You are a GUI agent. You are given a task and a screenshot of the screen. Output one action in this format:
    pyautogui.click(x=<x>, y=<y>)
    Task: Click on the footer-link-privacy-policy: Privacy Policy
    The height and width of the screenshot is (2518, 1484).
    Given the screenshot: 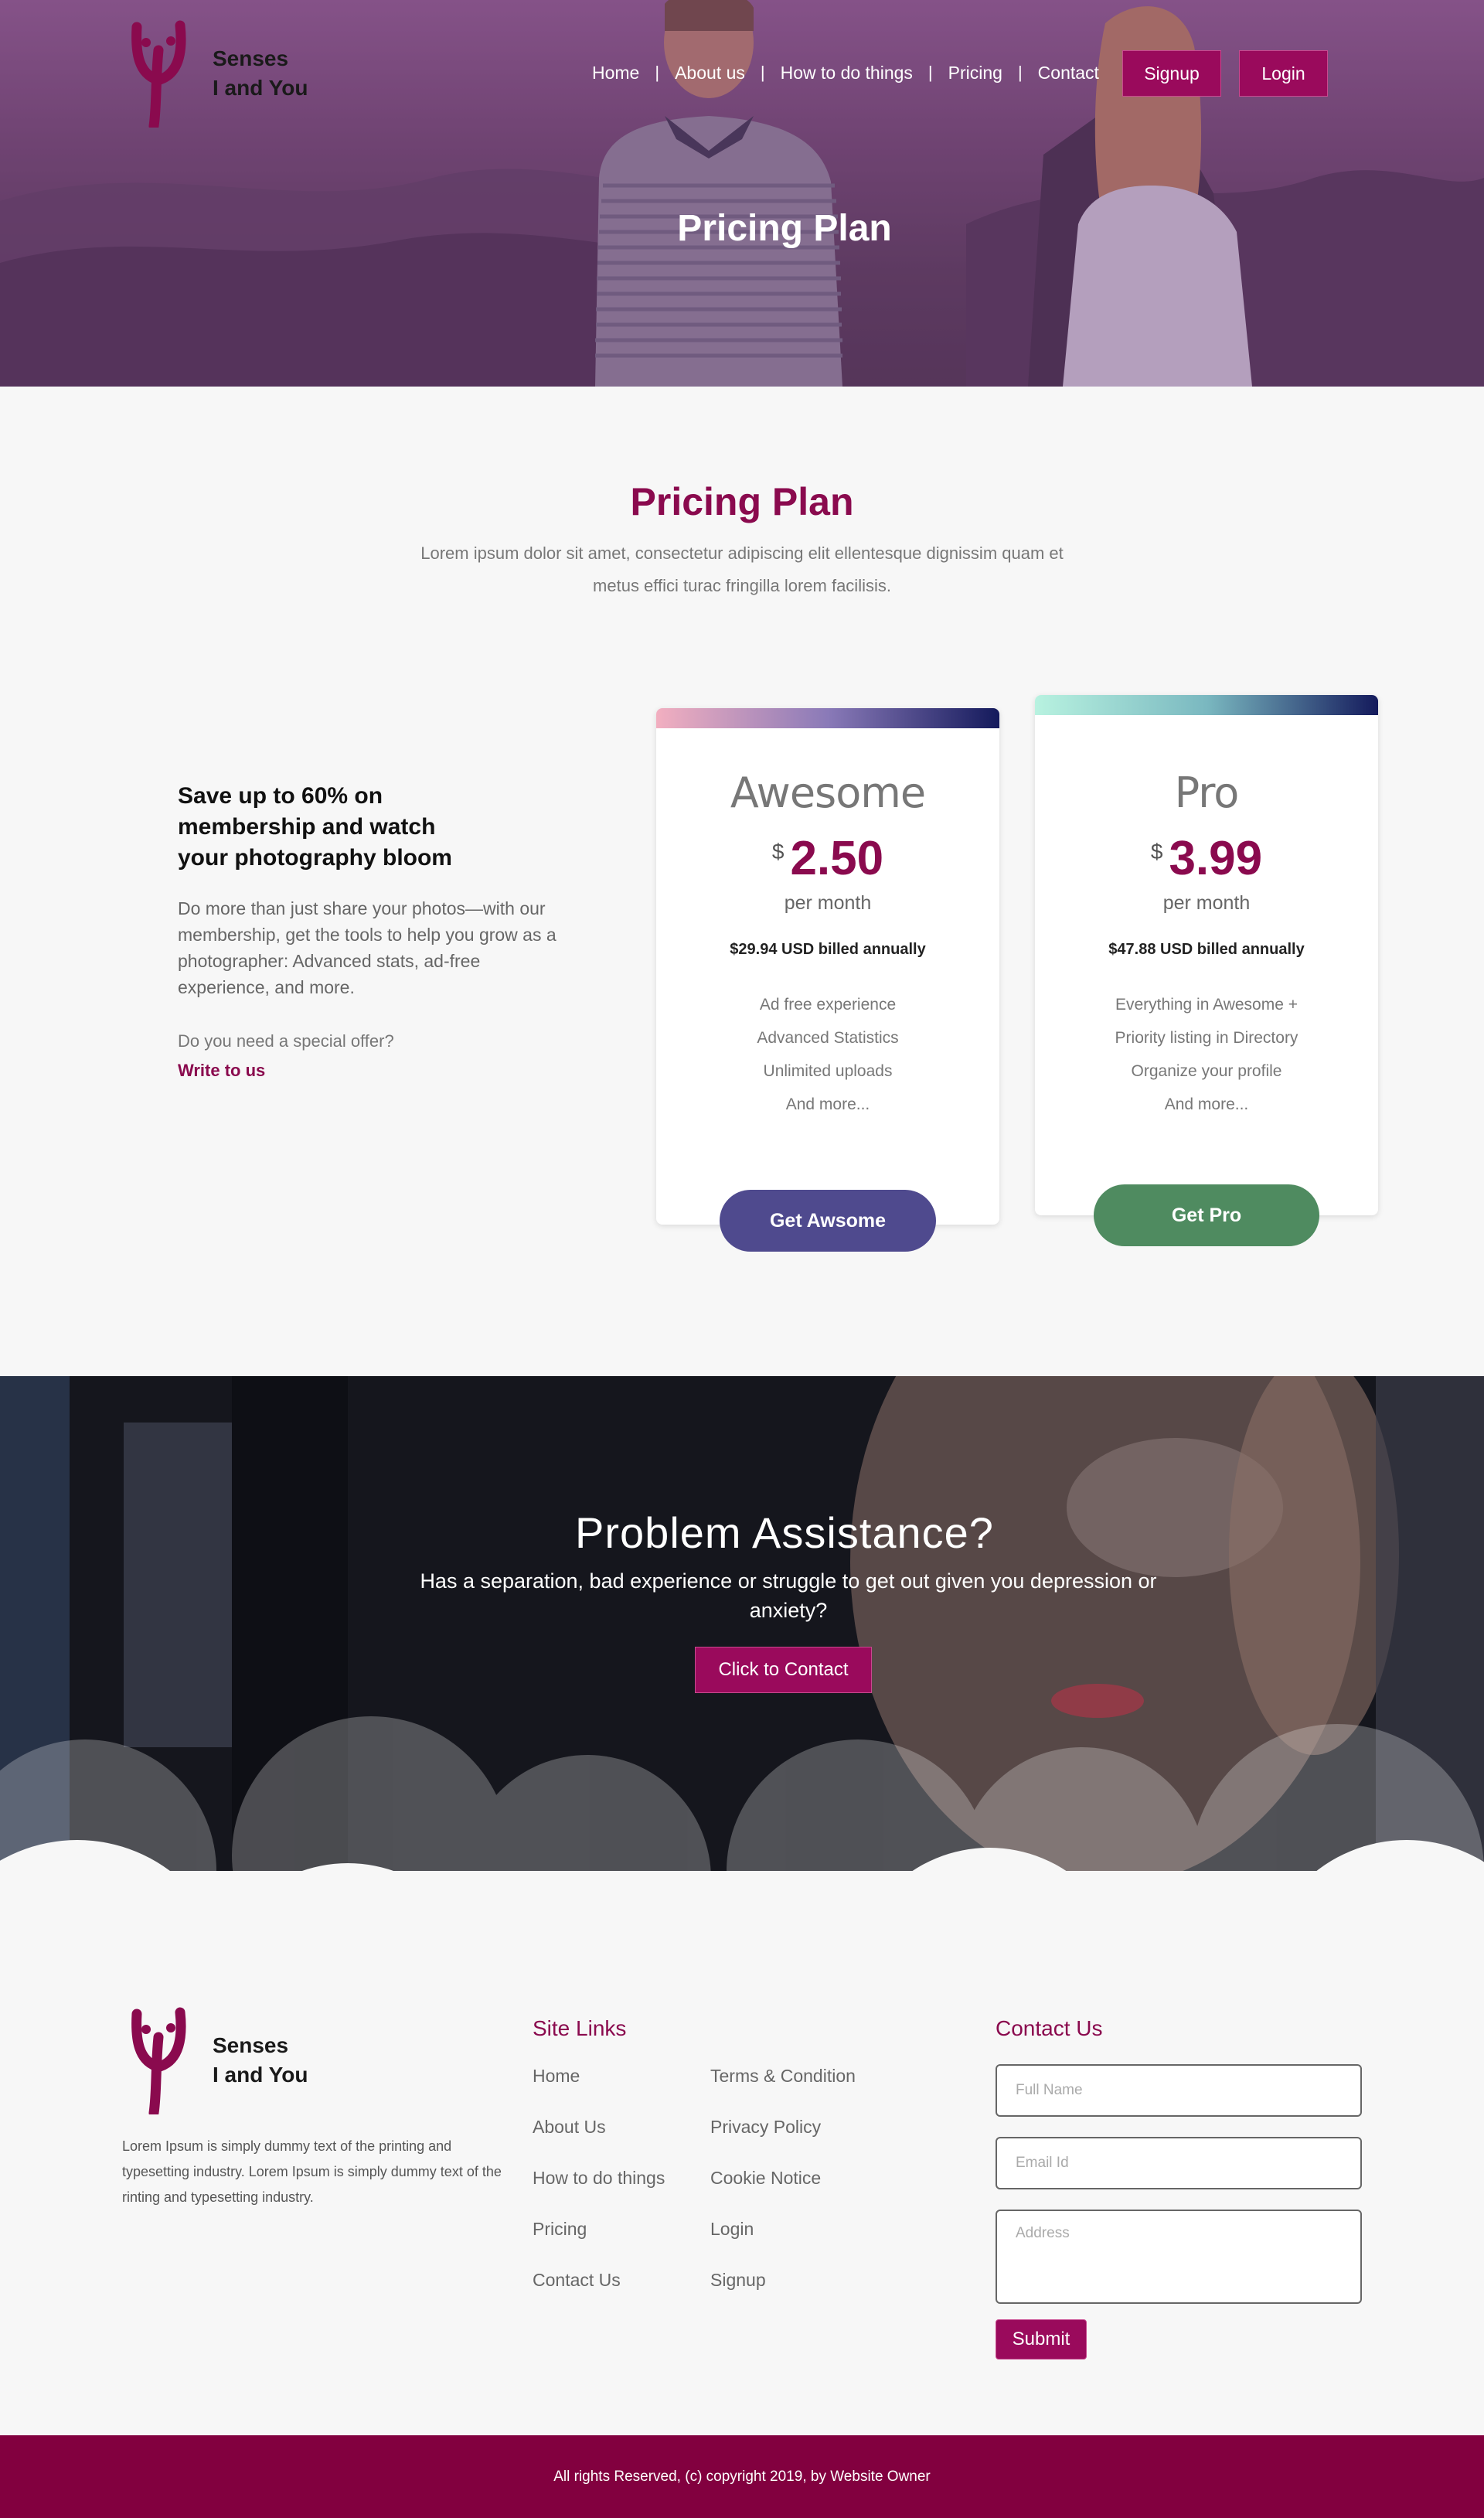 What is the action you would take?
    pyautogui.click(x=783, y=2142)
    